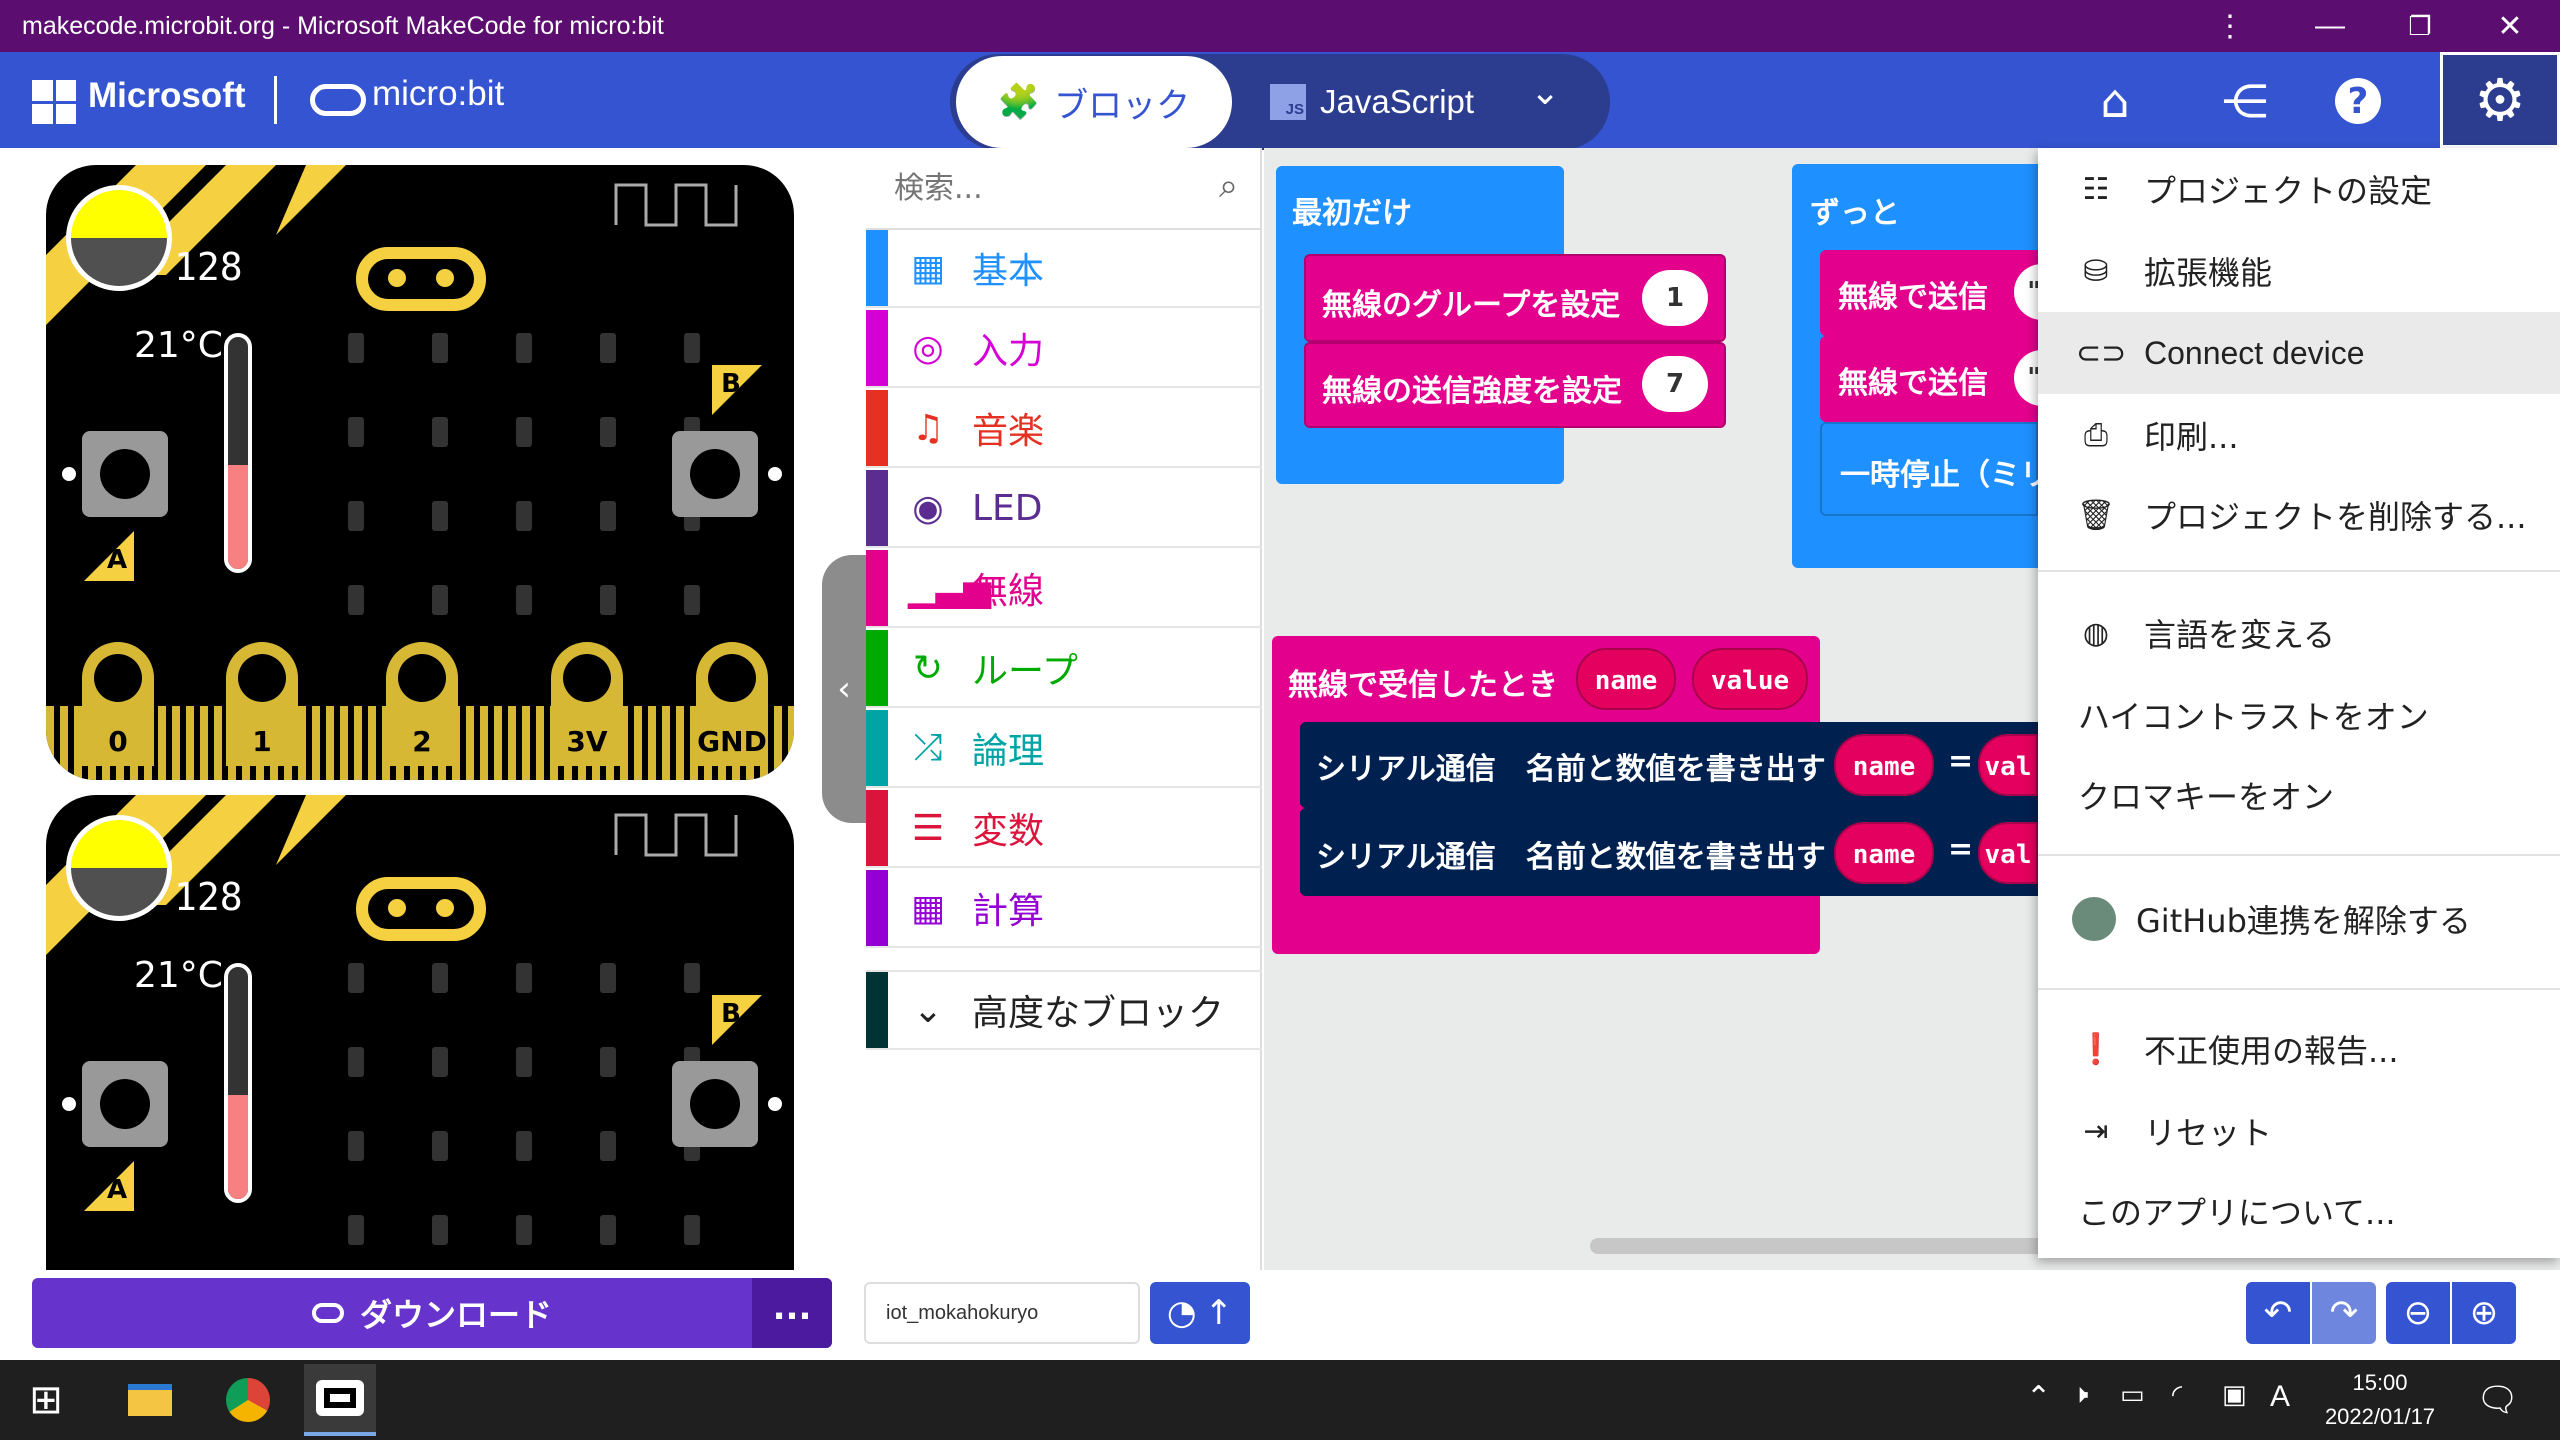  I want to click on microbit-logo-icon, so click(338, 100).